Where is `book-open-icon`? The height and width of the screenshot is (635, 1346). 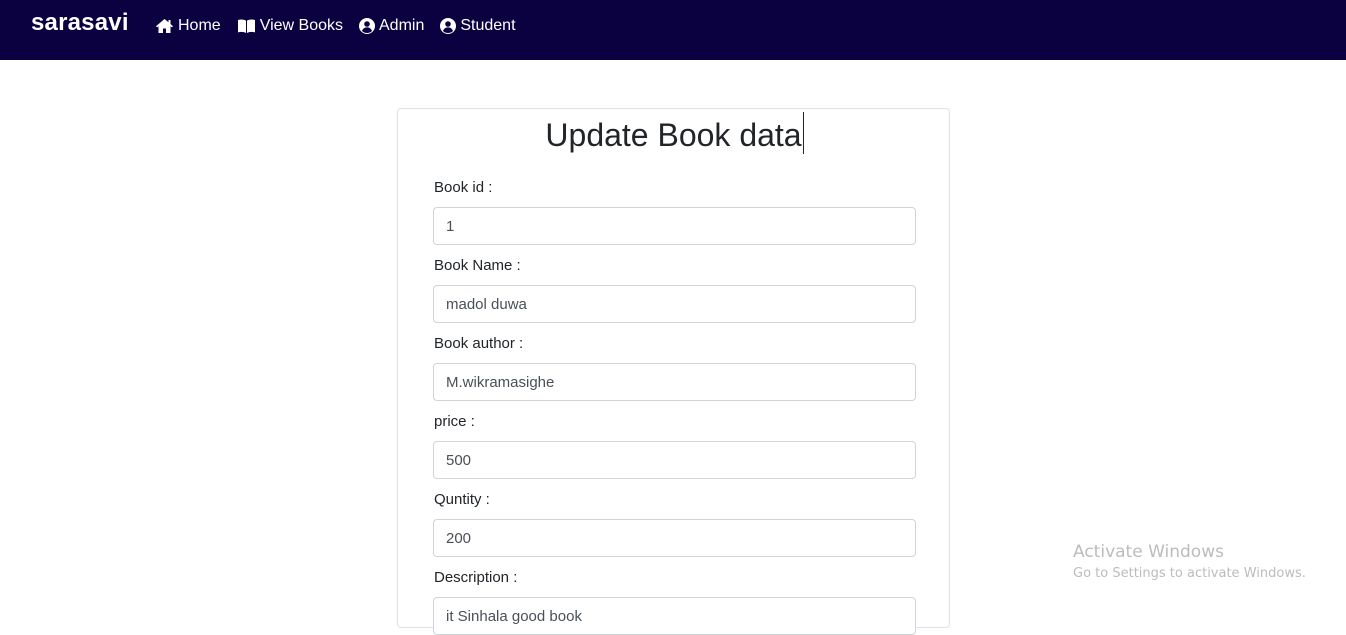
book-open-icon is located at coordinates (246, 26).